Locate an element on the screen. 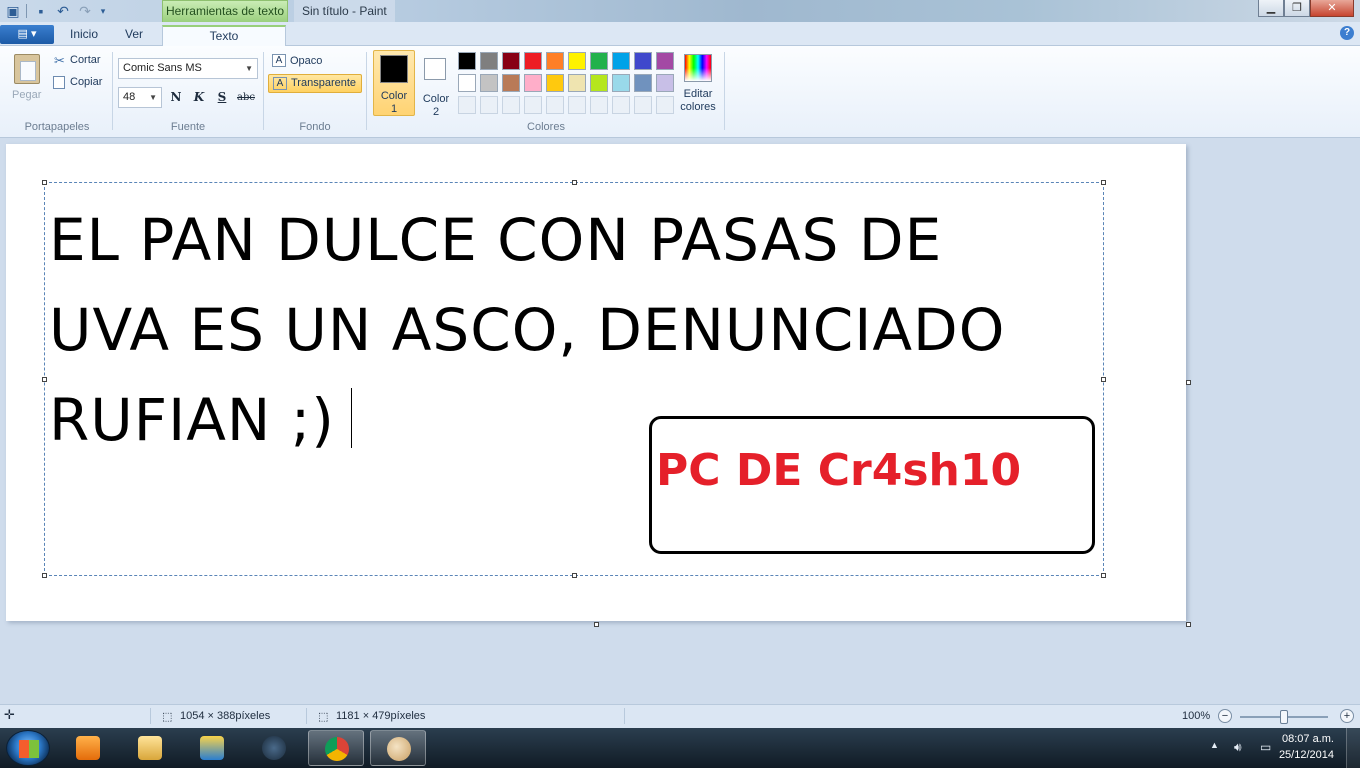 The height and width of the screenshot is (768, 1360). bold-button: N is located at coordinates (176, 97).